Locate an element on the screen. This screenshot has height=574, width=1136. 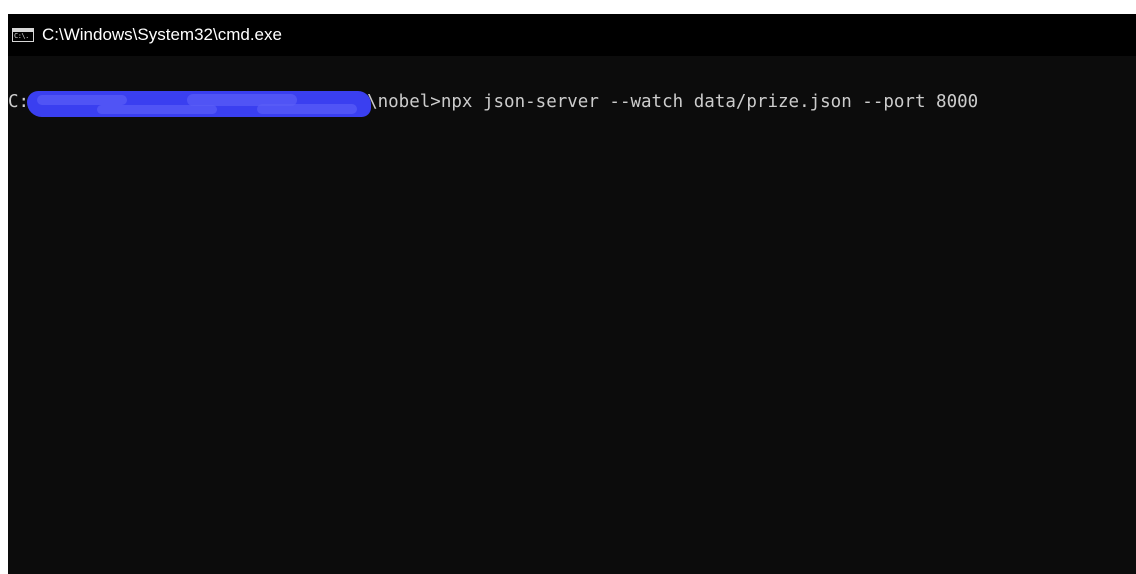
window-title: C:\Windows\System32\cmd.exe is located at coordinates (162, 34).